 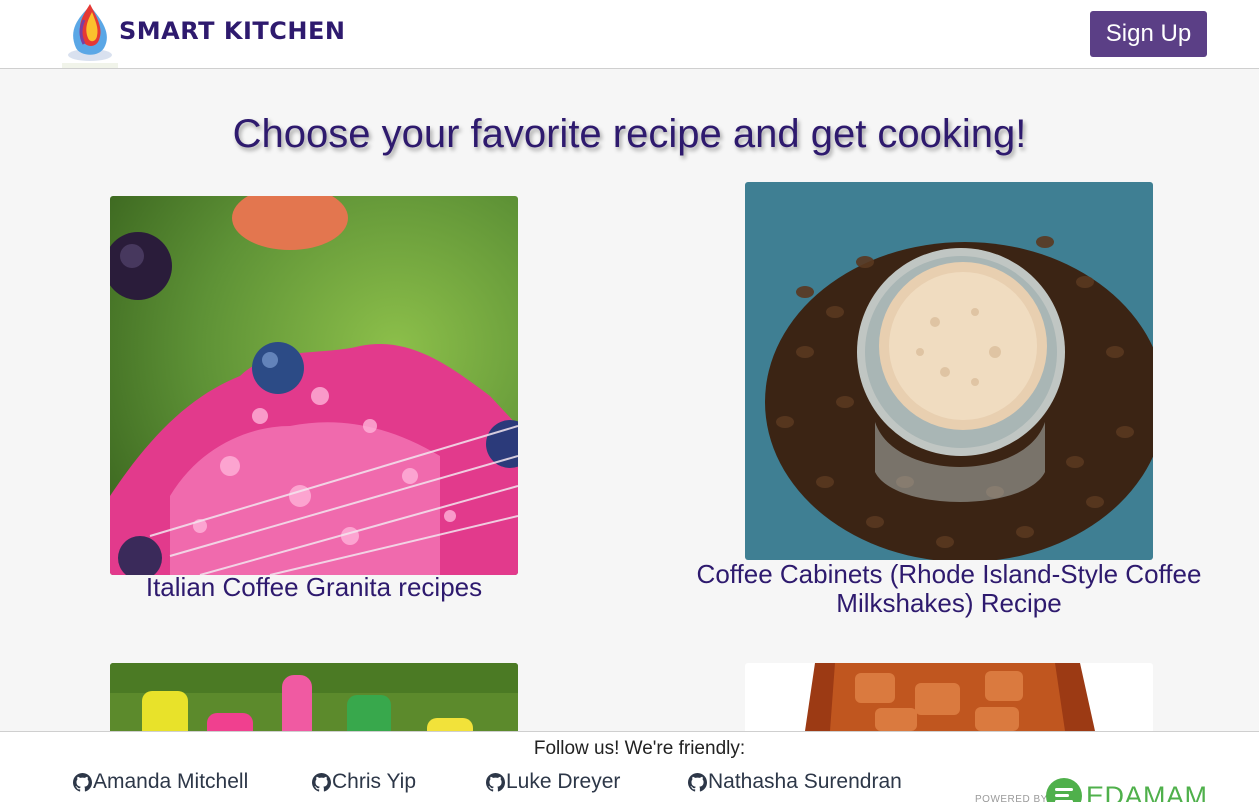 What do you see at coordinates (805, 781) in the screenshot?
I see `team-member-name: Nathasha Surendran` at bounding box center [805, 781].